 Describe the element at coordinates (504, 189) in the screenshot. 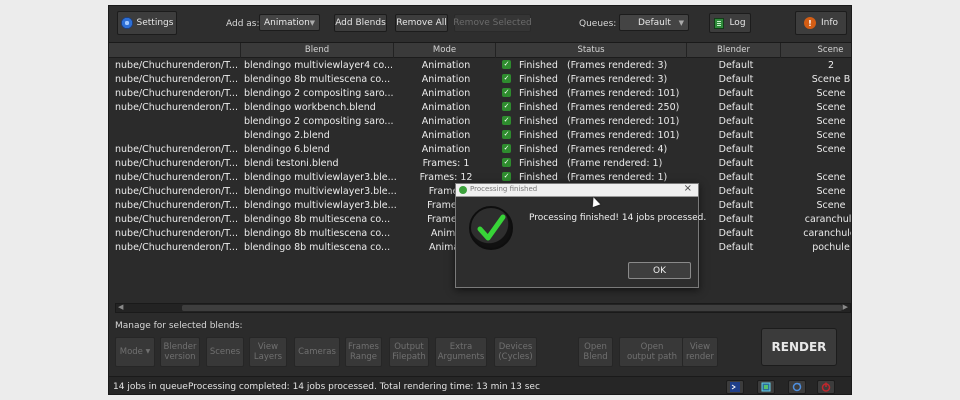

I see `dialog-title: Processing finished` at that location.